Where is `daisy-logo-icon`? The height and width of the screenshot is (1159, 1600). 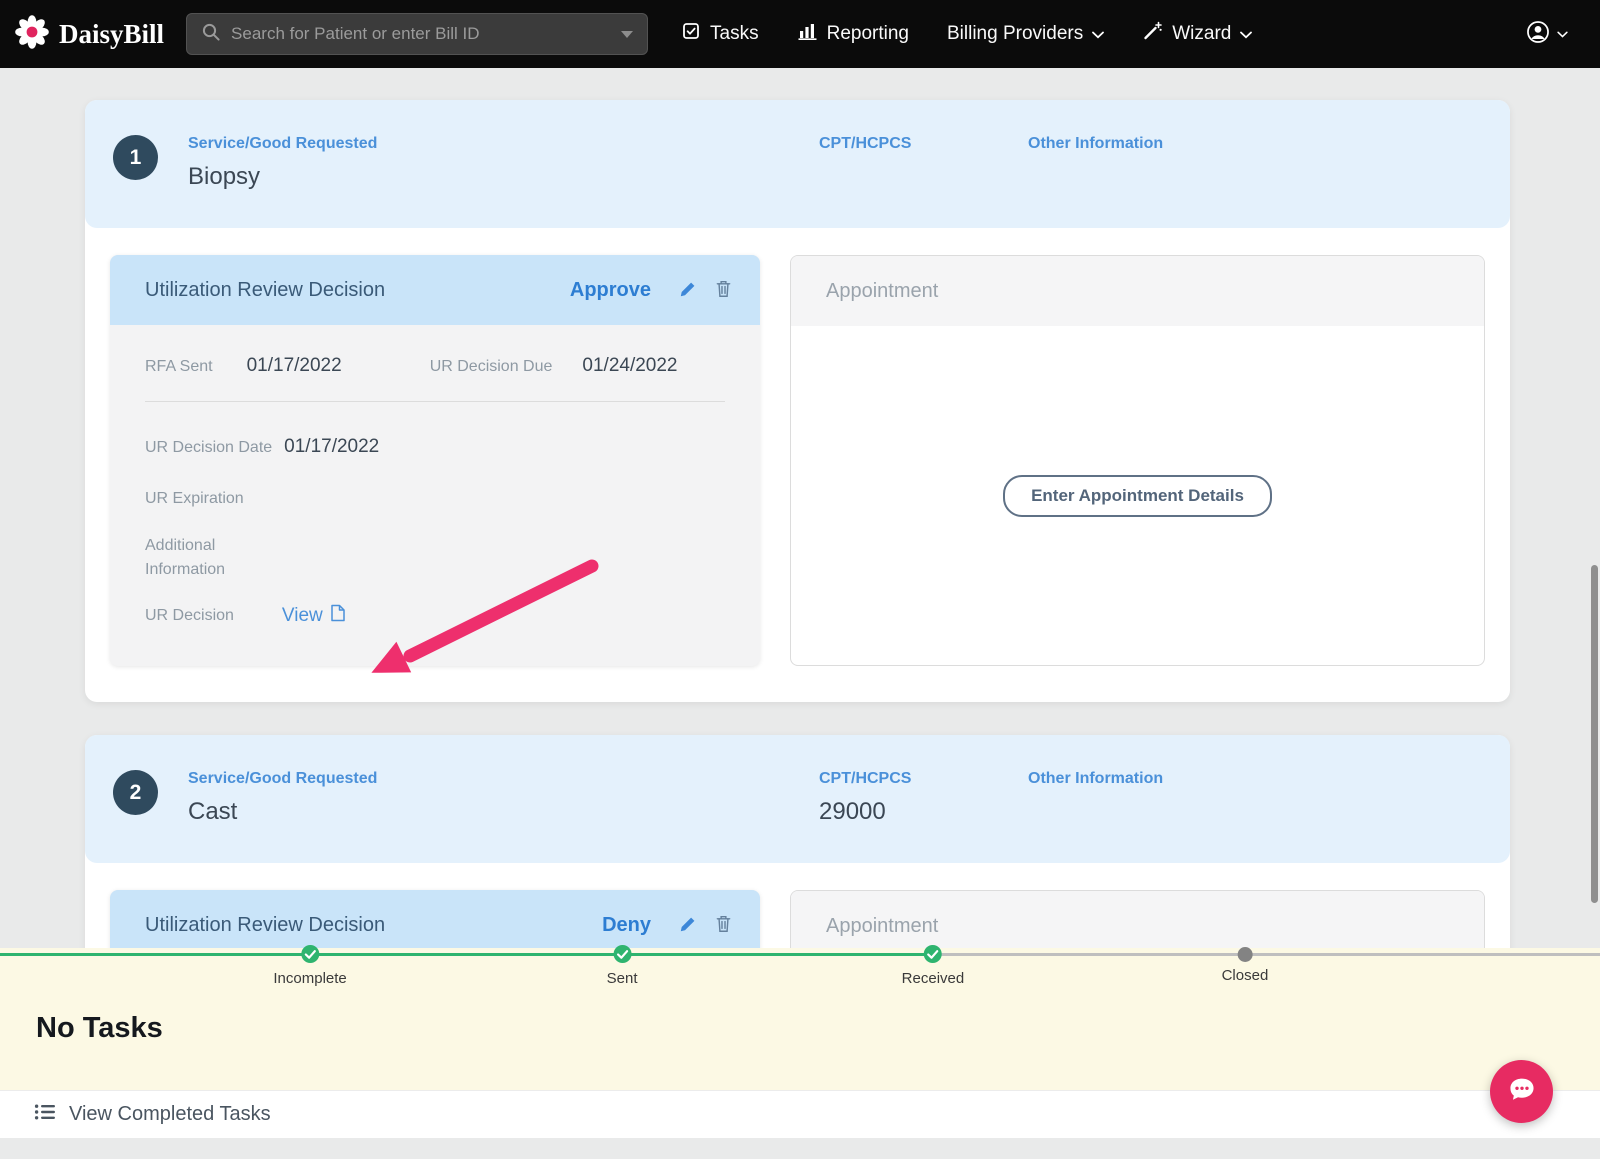
daisy-logo-icon is located at coordinates (32, 34).